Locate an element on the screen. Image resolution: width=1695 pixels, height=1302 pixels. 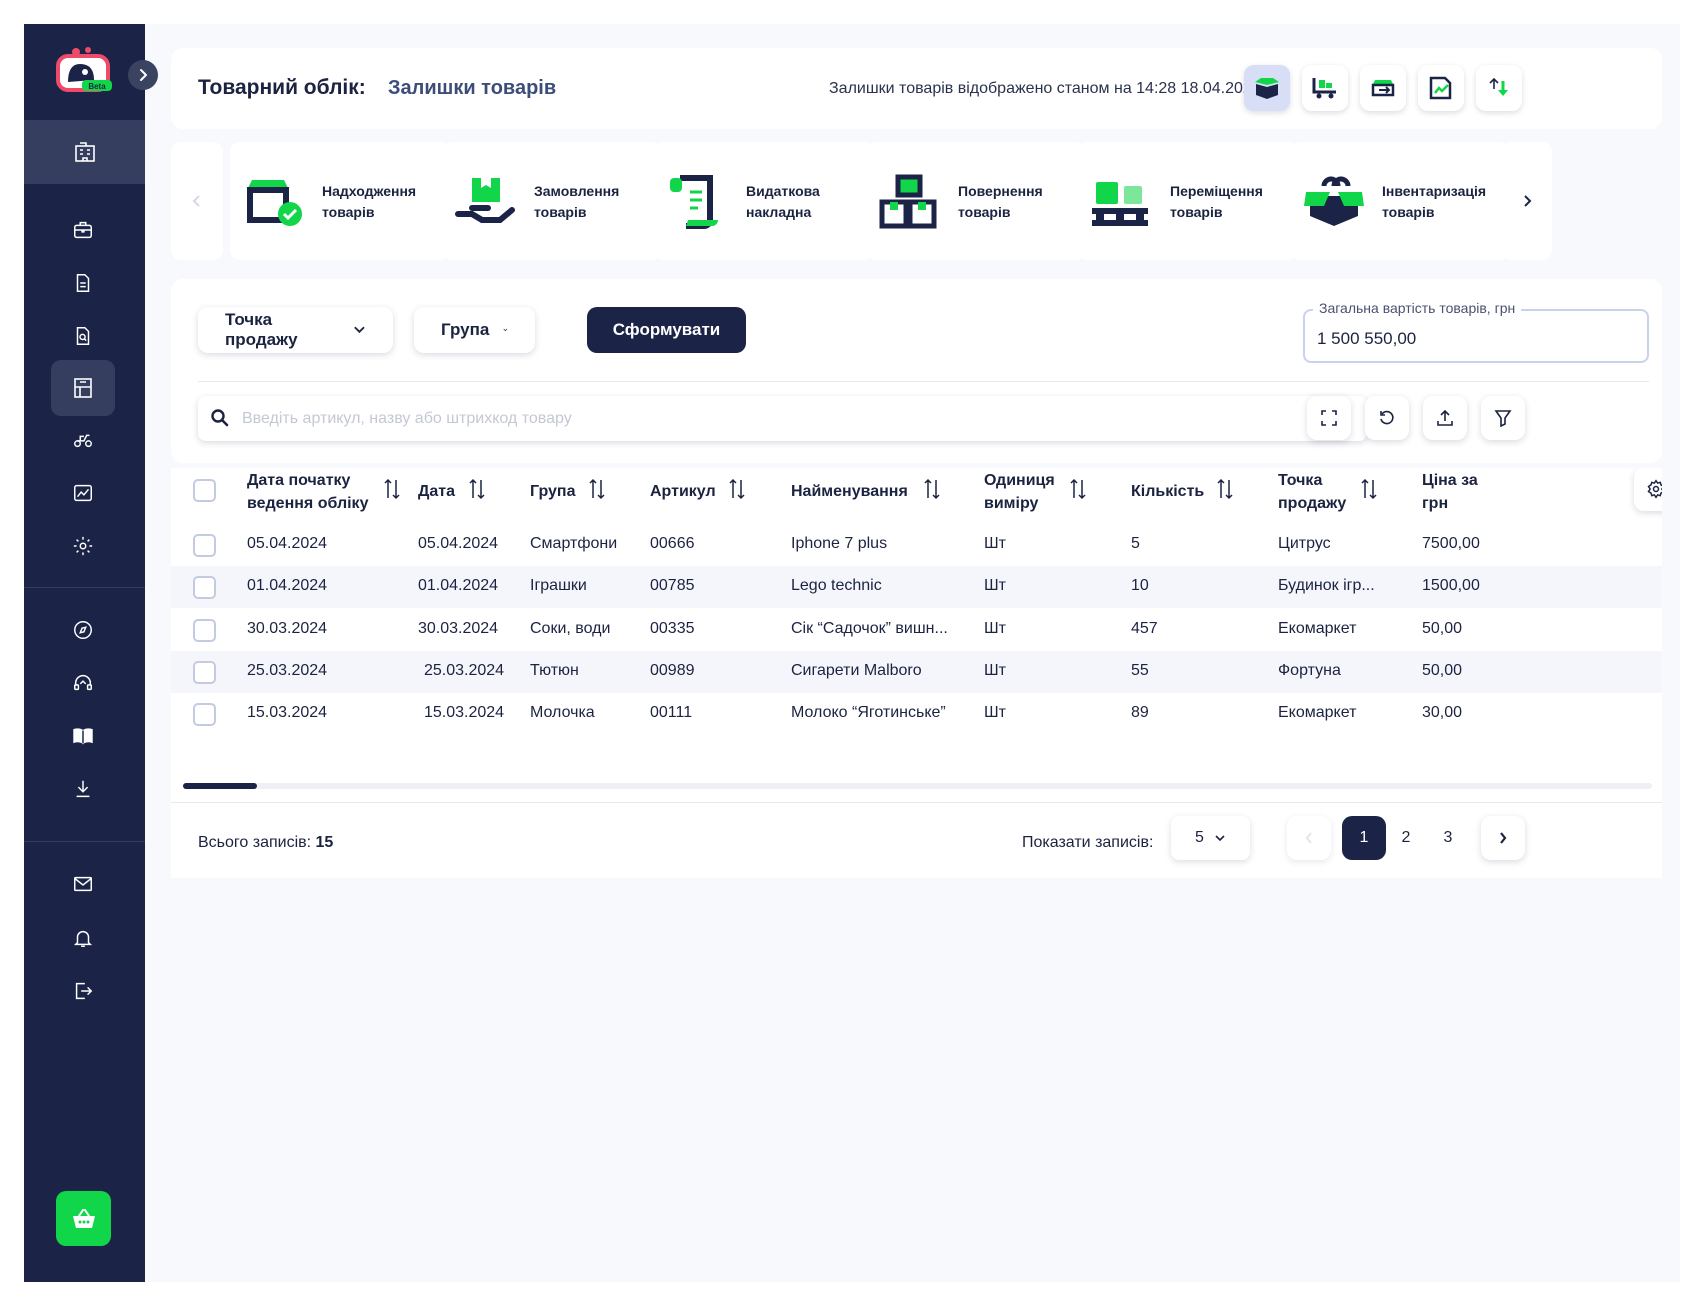
sidebar-divider is located at coordinates (84, 587).